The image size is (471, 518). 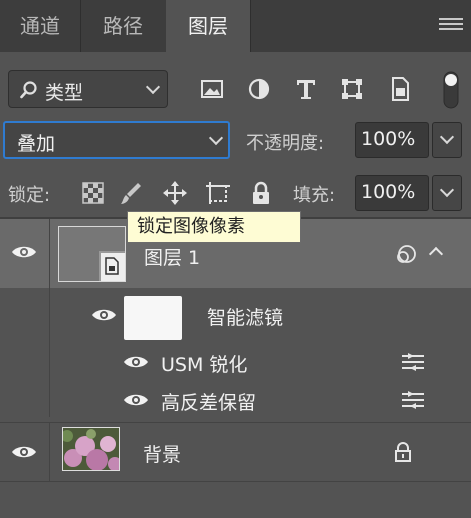 I want to click on lock-image-pixels-icon, so click(x=131, y=193).